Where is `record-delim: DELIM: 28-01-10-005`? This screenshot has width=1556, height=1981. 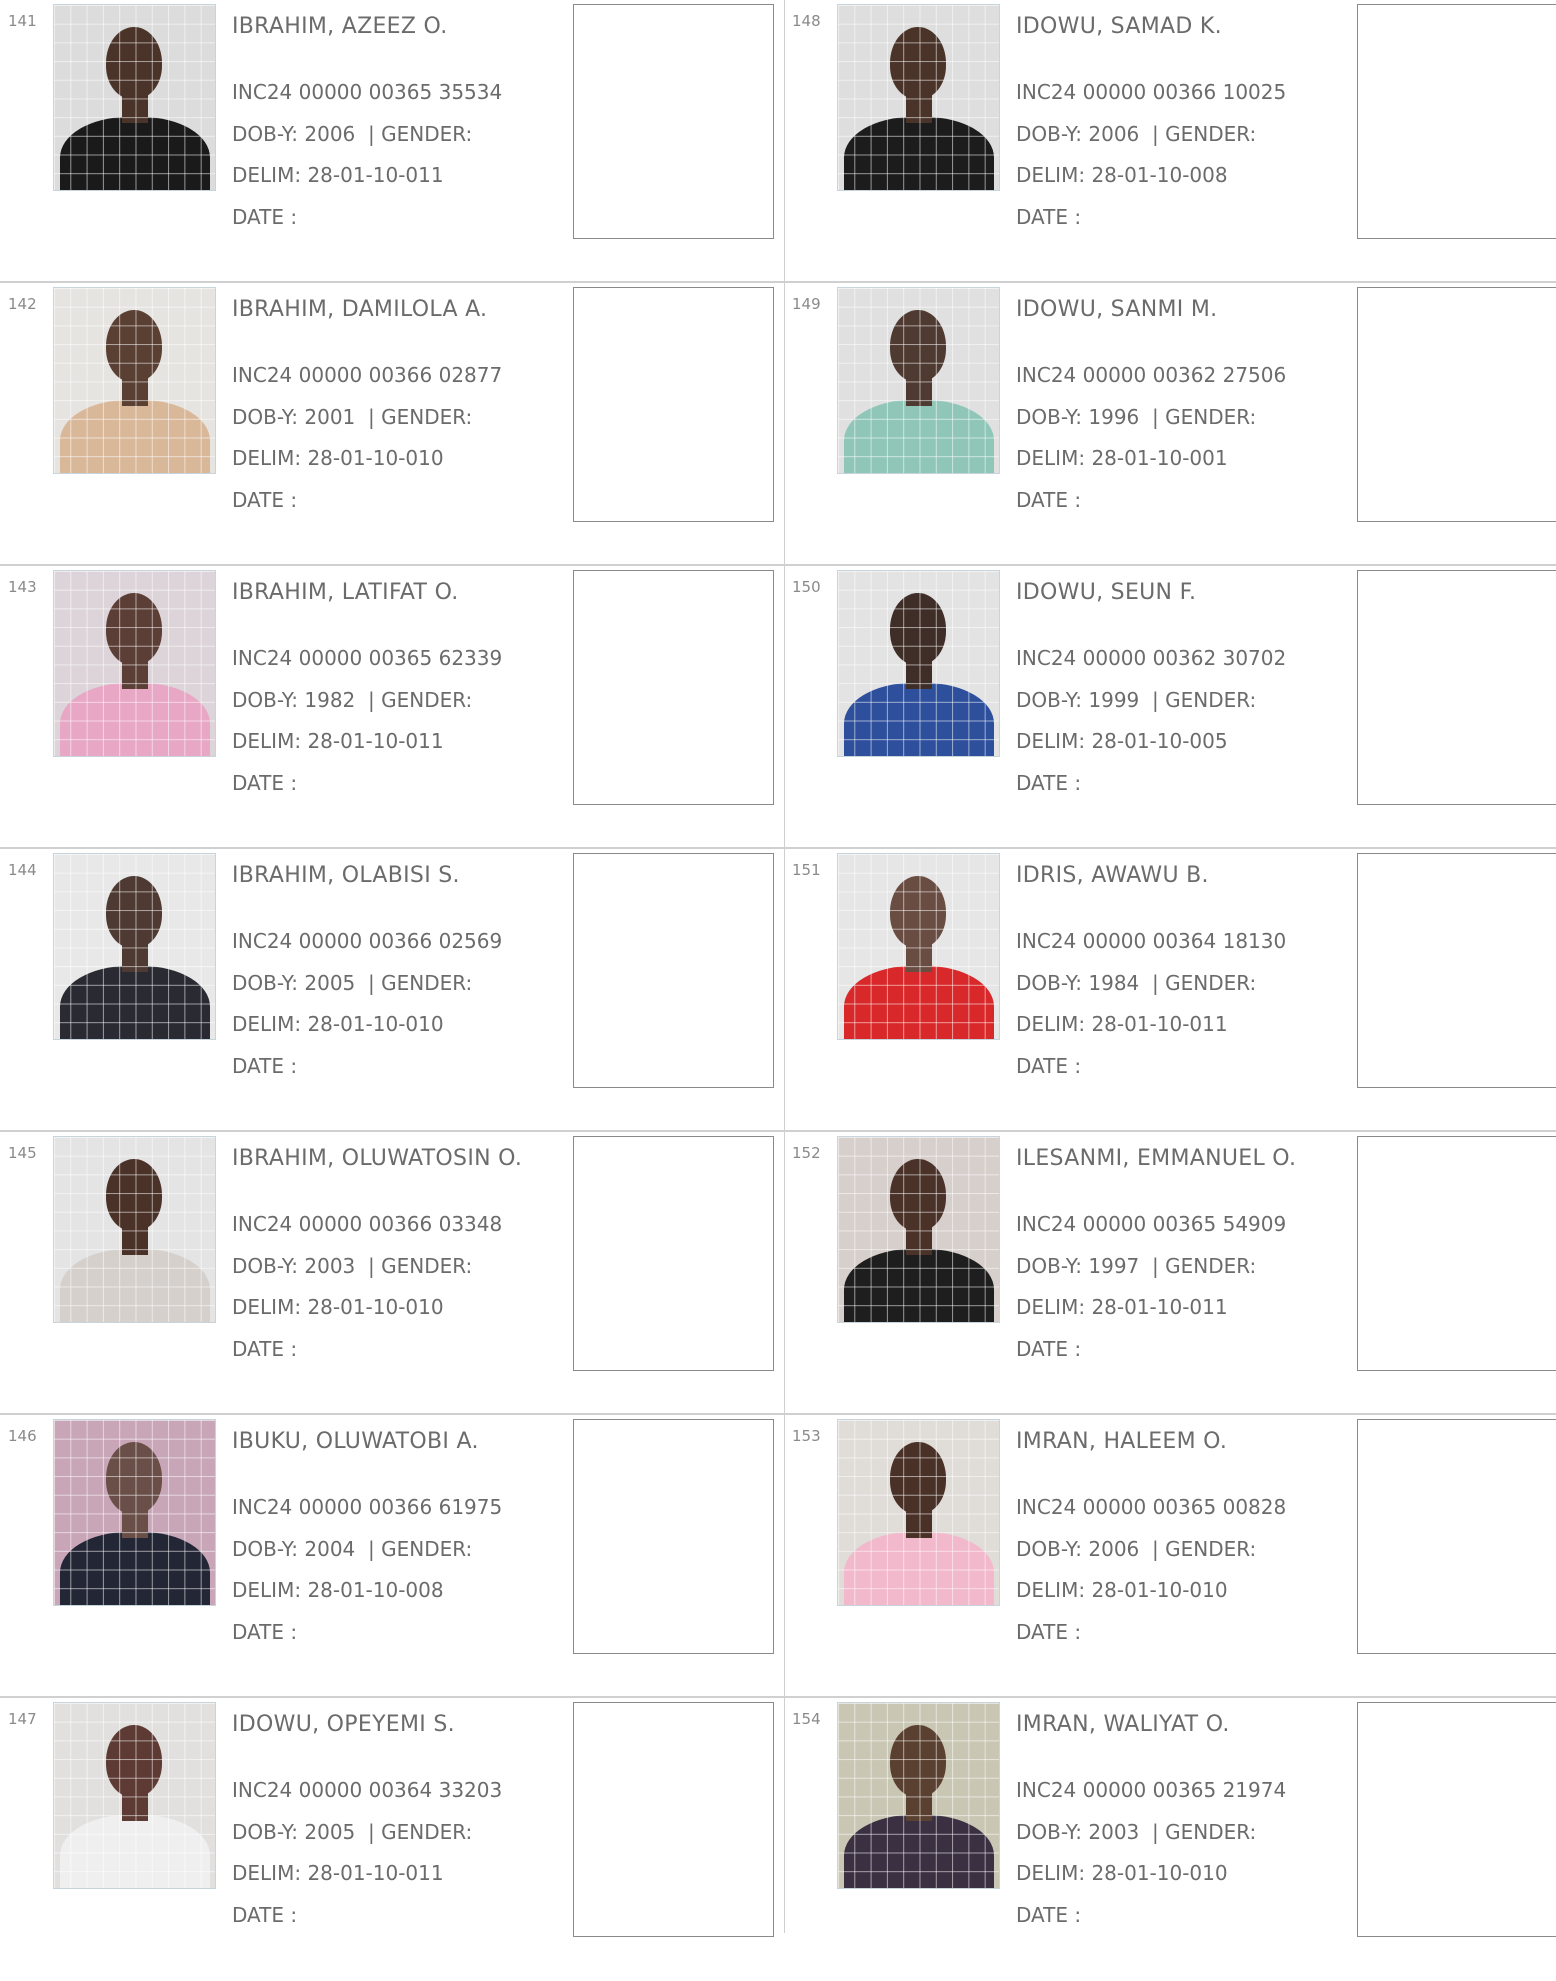
record-delim: DELIM: 28-01-10-005 is located at coordinates (1122, 741).